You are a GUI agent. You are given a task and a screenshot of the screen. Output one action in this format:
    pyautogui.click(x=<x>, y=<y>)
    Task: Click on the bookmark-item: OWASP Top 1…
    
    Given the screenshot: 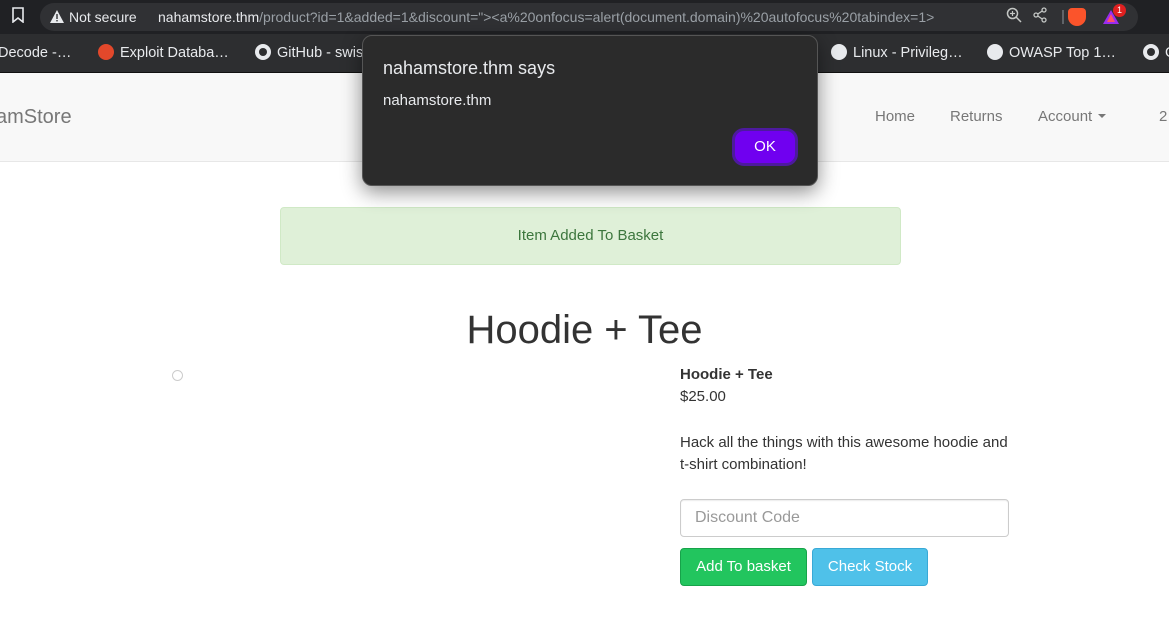 What is the action you would take?
    pyautogui.click(x=1051, y=53)
    